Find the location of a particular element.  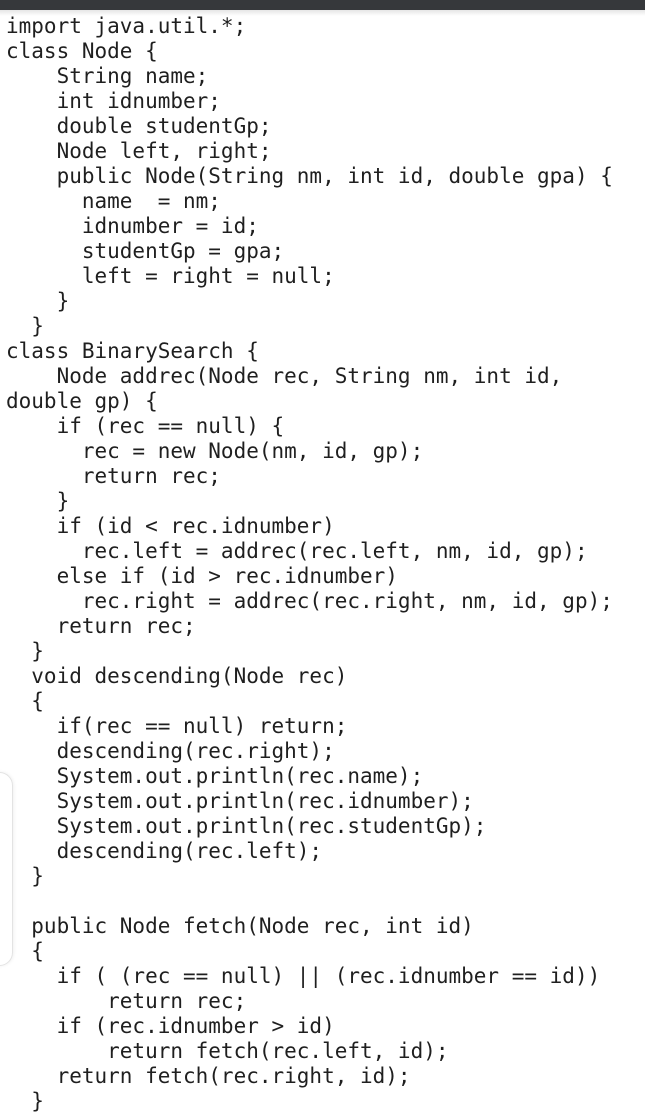

code-line: return fetch(rec.left, id); is located at coordinates (227, 1051).